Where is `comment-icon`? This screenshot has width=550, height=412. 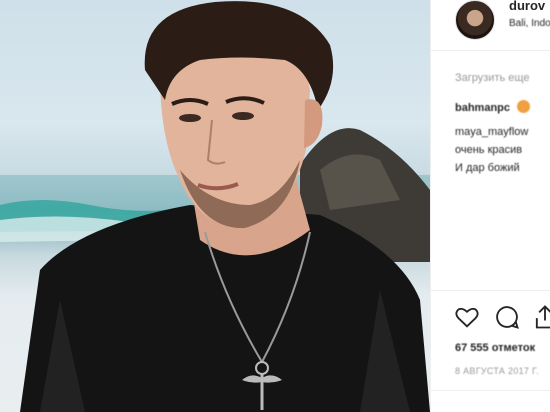 comment-icon is located at coordinates (508, 318).